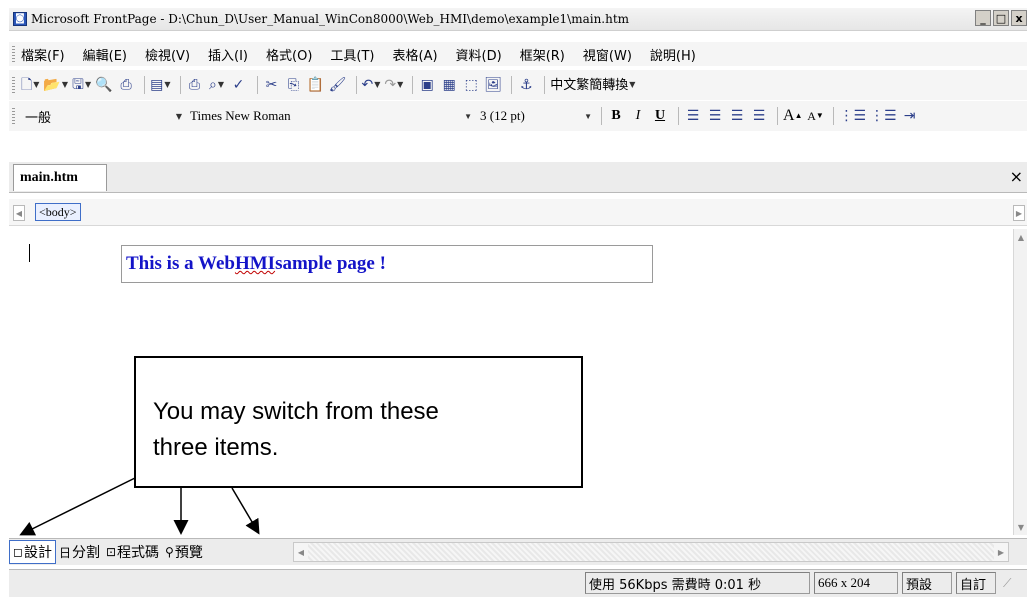  Describe the element at coordinates (77, 506) in the screenshot. I see `arrow-to-design-tab` at that location.